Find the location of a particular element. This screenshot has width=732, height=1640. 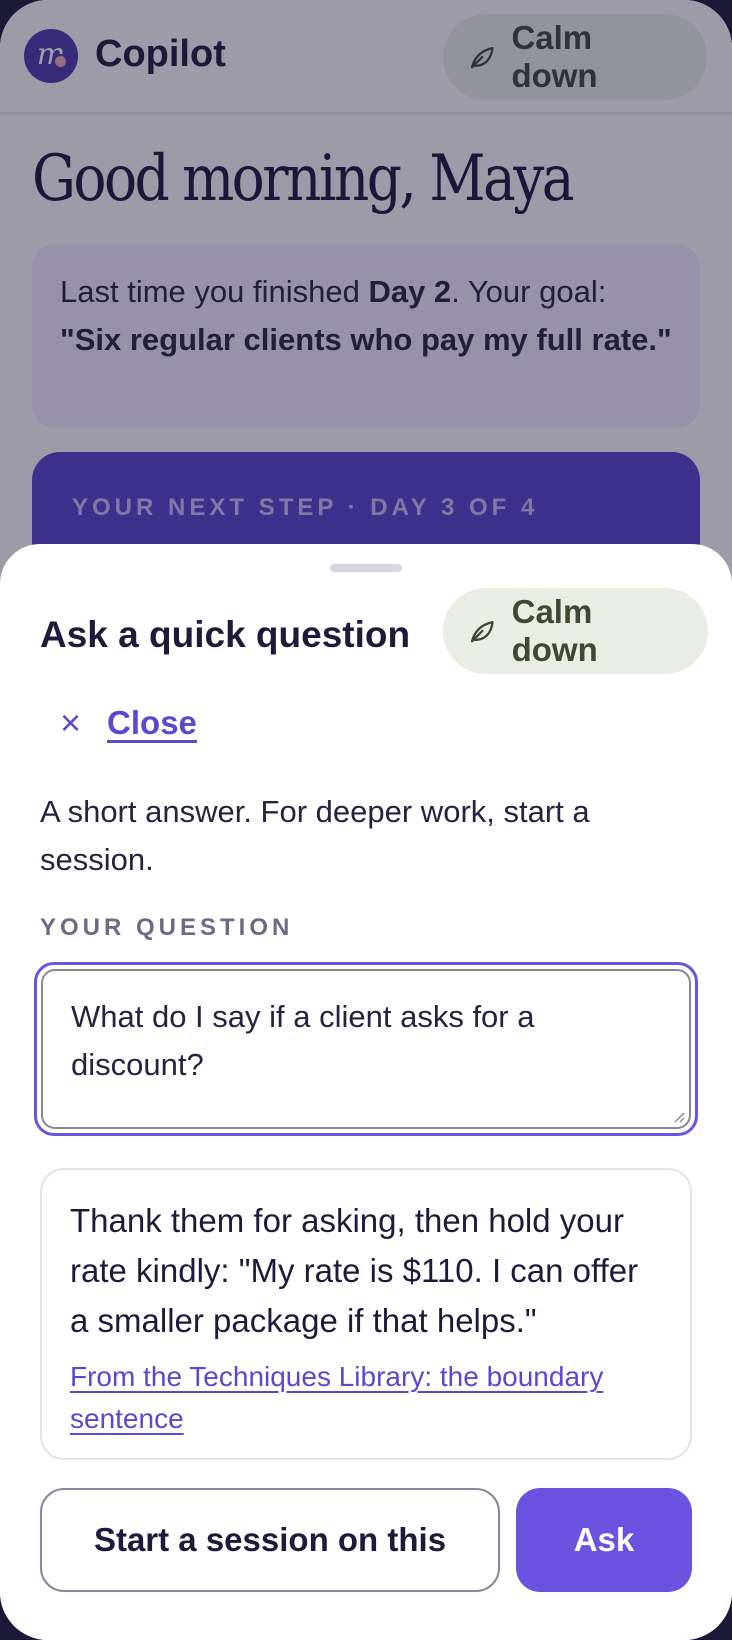

resize-handle-icon is located at coordinates (678, 1116).